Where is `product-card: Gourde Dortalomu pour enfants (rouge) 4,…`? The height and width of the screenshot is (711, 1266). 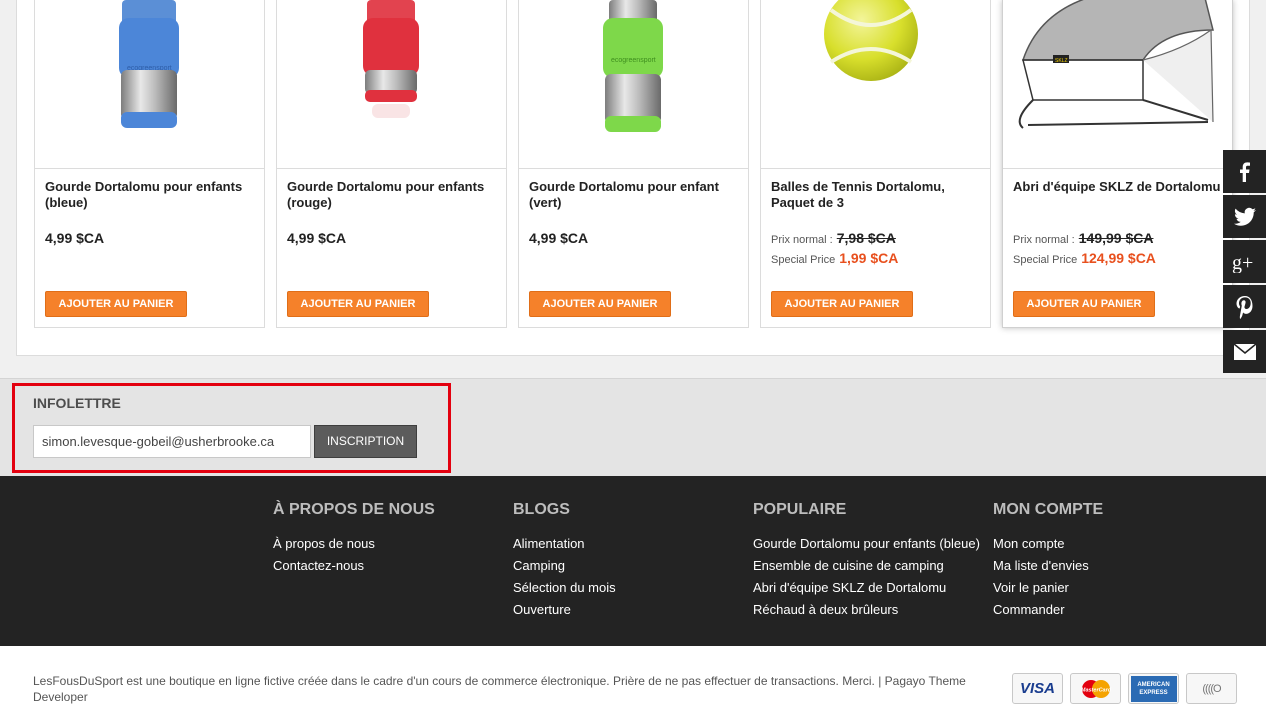
product-card: Gourde Dortalomu pour enfants (rouge) 4,… is located at coordinates (391, 164).